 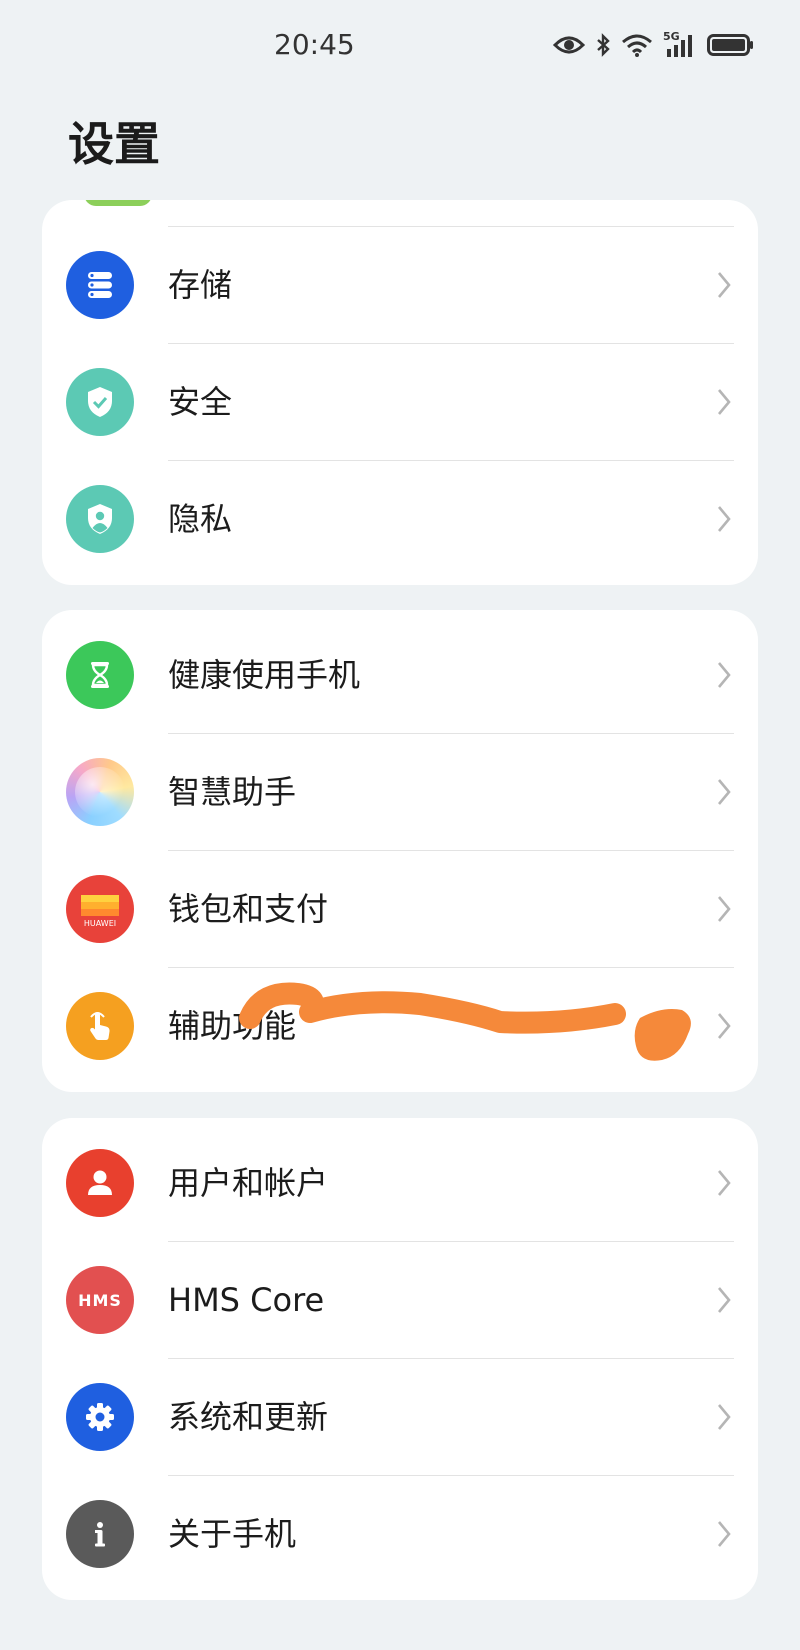 I want to click on user-icon, so click(x=100, y=1183).